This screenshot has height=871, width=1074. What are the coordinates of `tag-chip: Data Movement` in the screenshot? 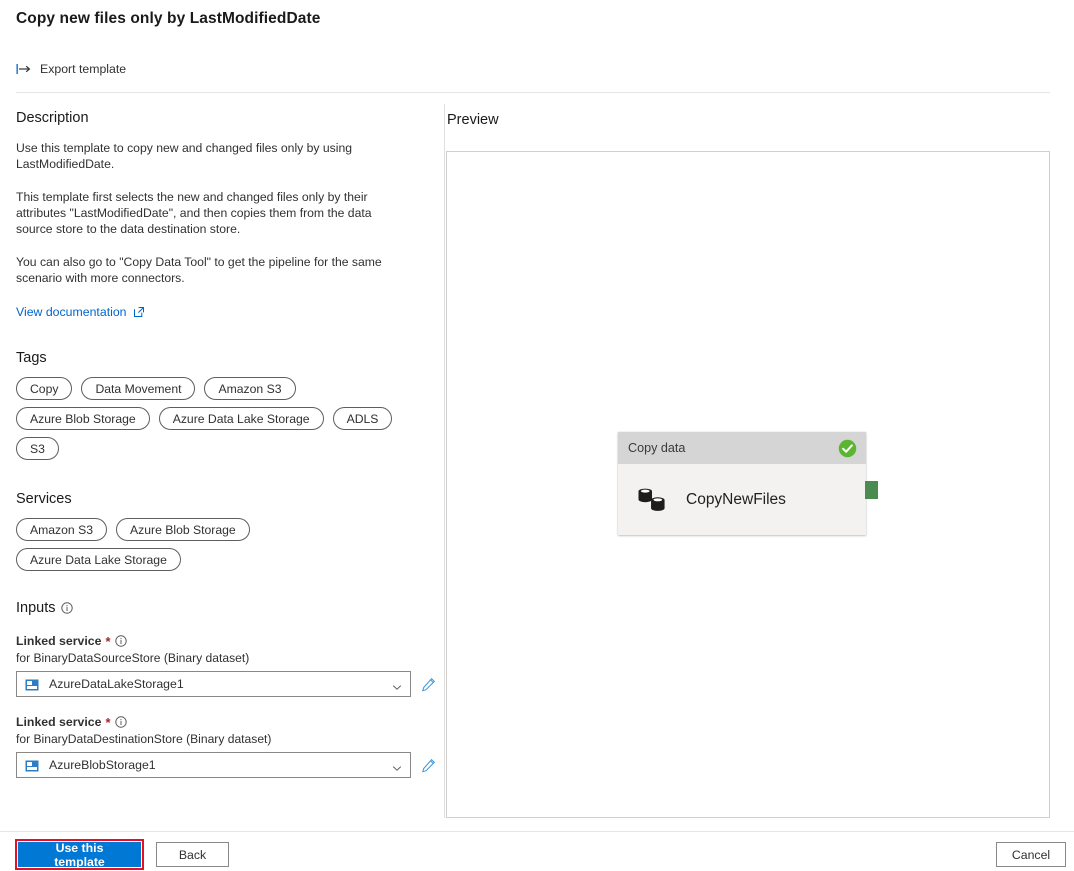 It's located at (138, 388).